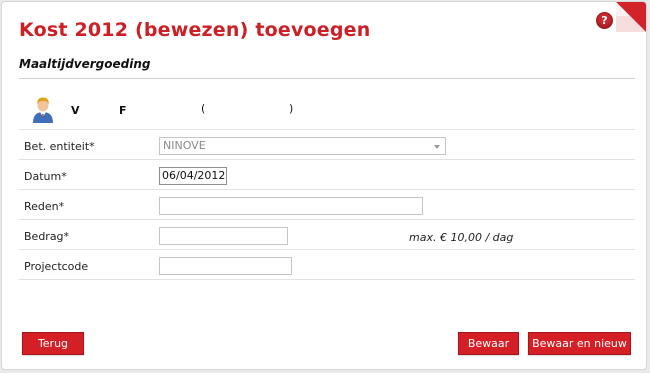 Image resolution: width=650 pixels, height=373 pixels. Describe the element at coordinates (291, 206) in the screenshot. I see `reason-input` at that location.